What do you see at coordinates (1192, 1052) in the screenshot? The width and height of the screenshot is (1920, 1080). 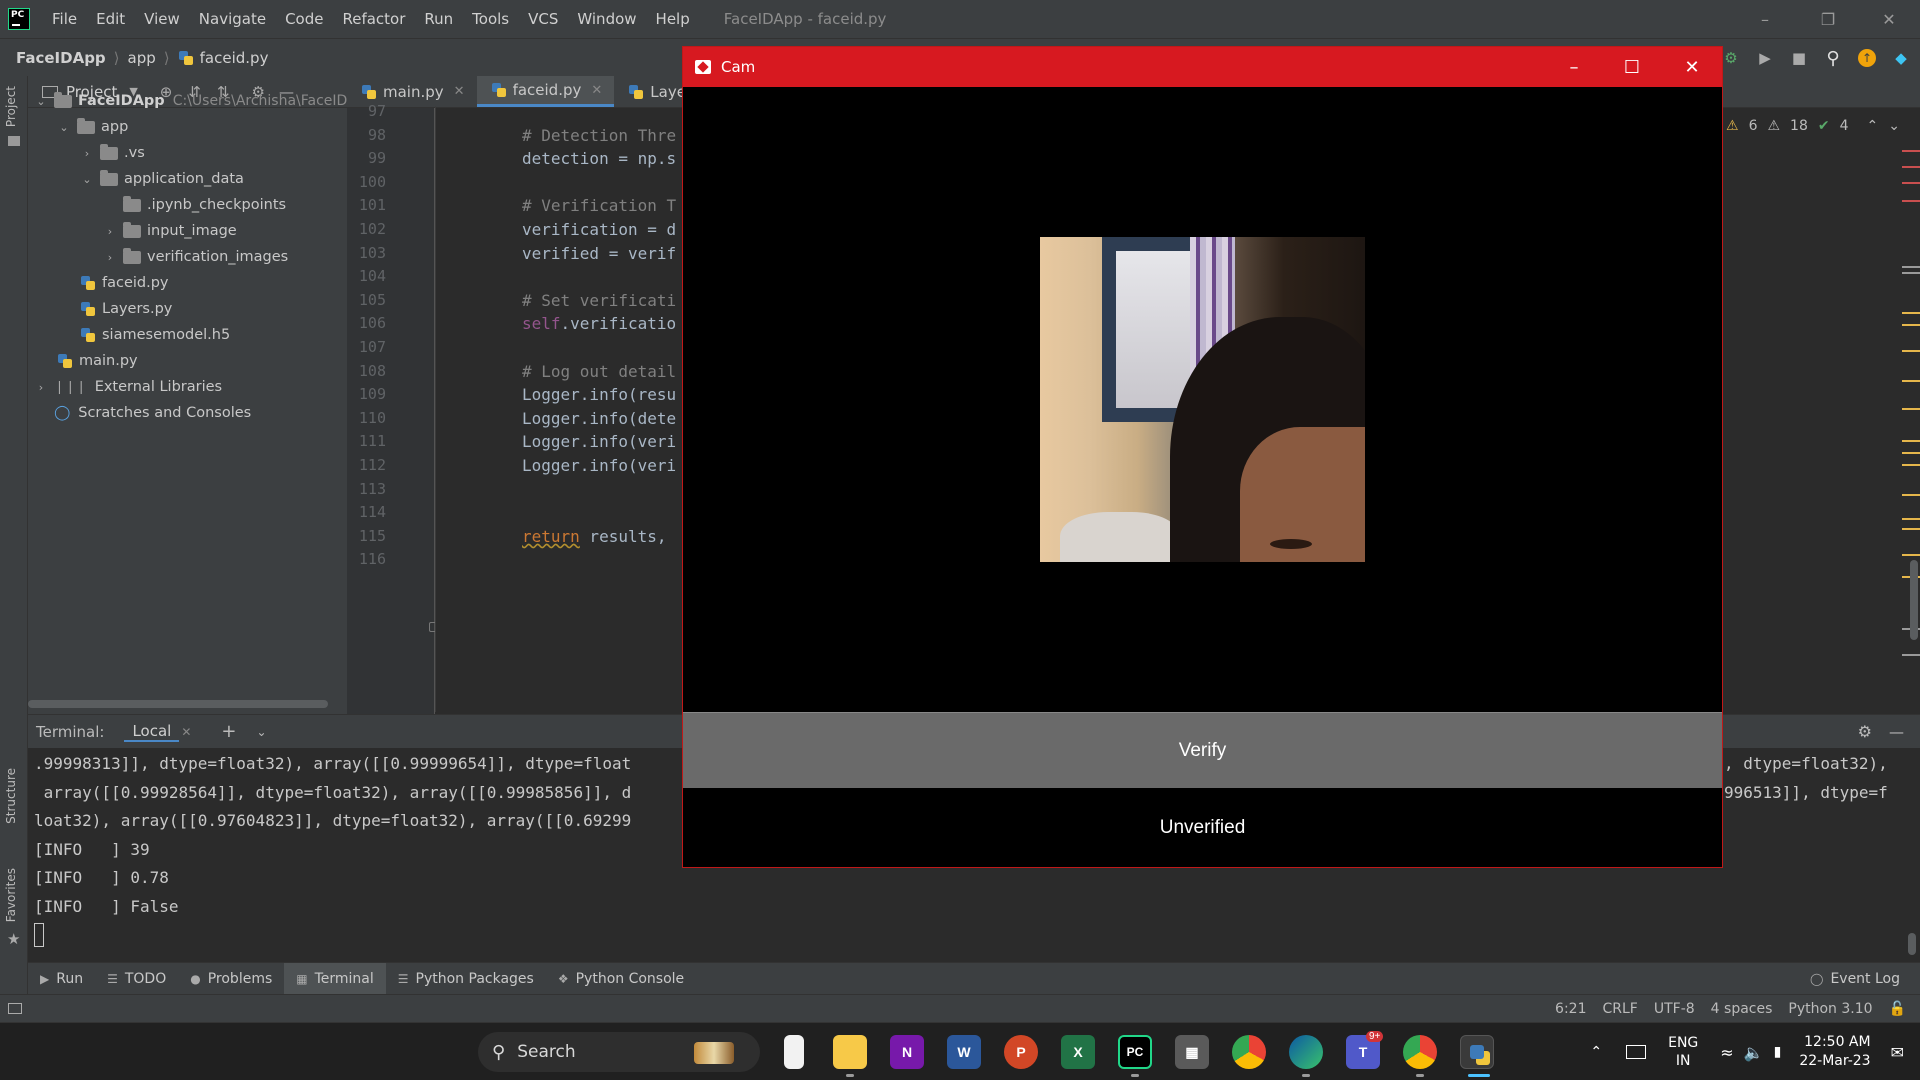 I see `calculator-icon: ▦` at bounding box center [1192, 1052].